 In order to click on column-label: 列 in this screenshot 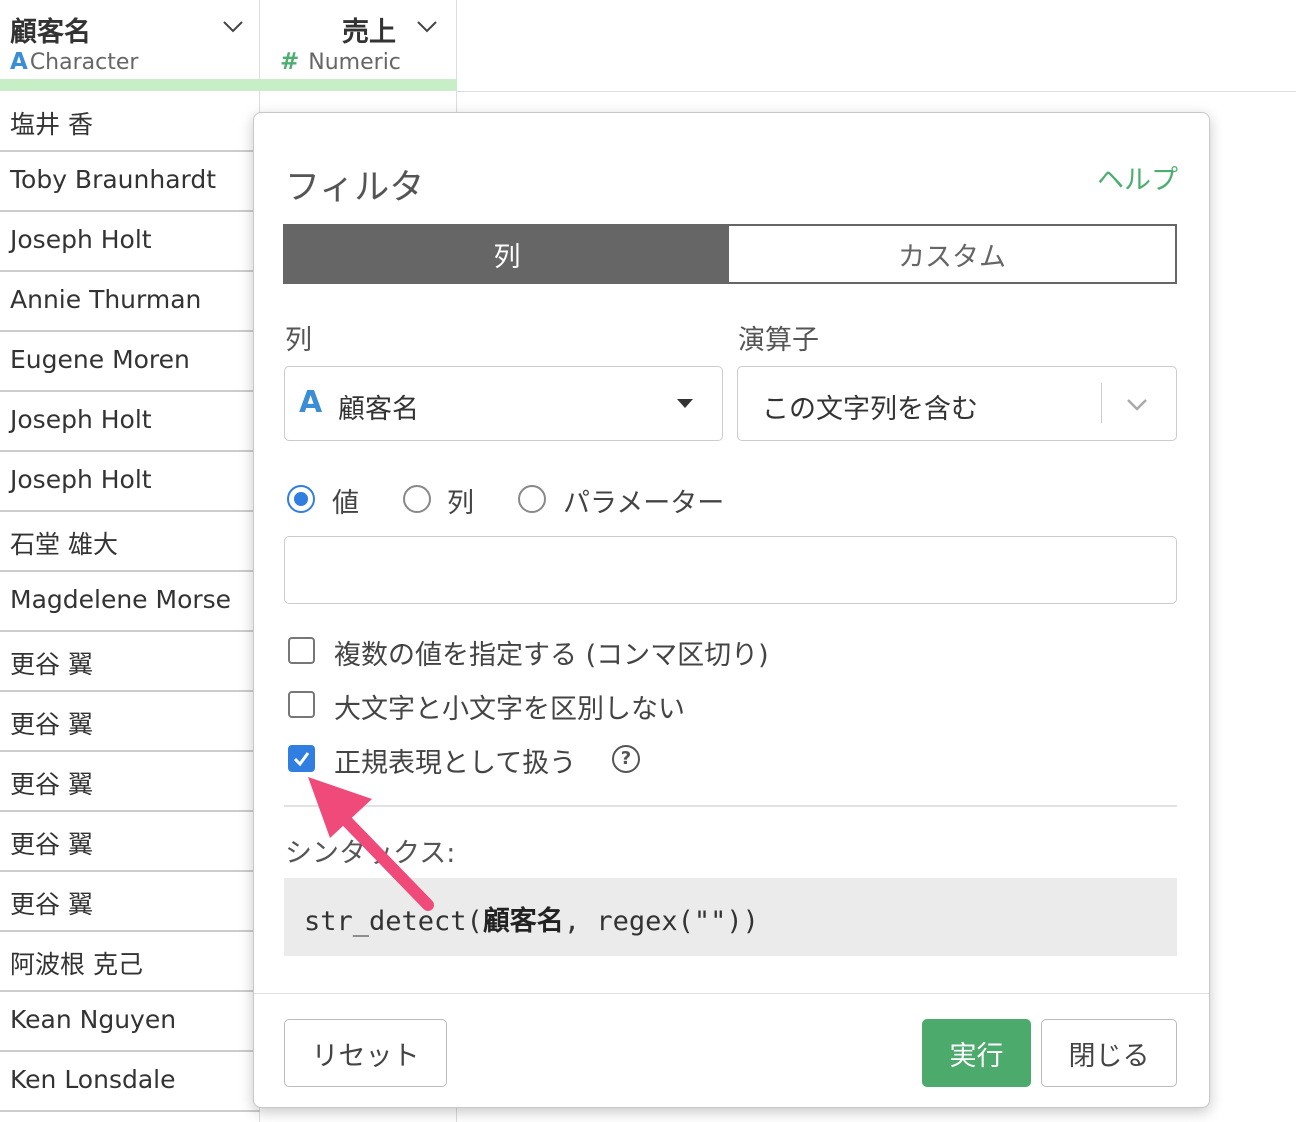, I will do `click(298, 340)`.